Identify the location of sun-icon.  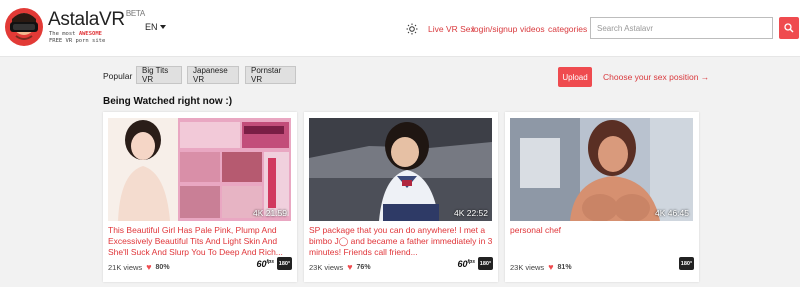
(412, 28).